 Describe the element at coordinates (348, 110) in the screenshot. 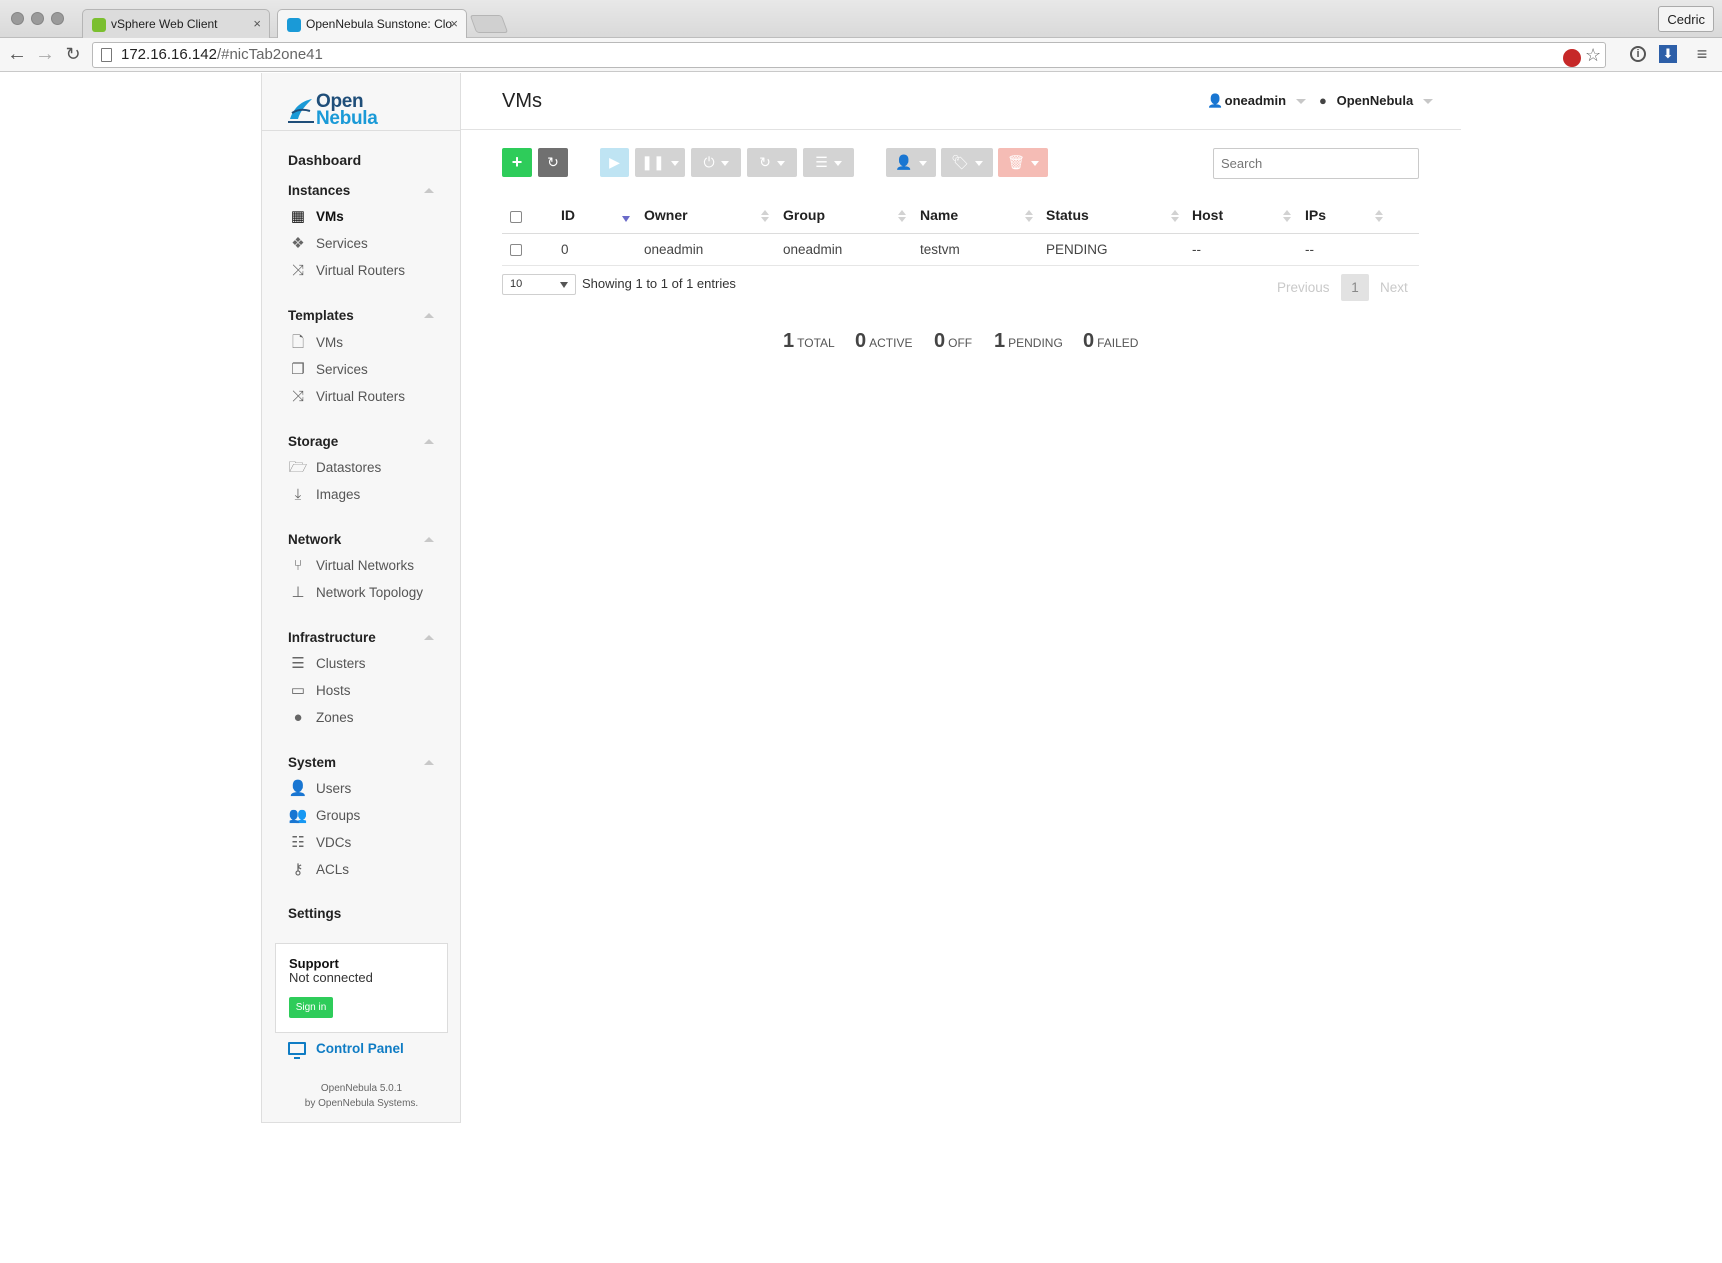

I see `opennebula-logo: Open Nebula` at that location.